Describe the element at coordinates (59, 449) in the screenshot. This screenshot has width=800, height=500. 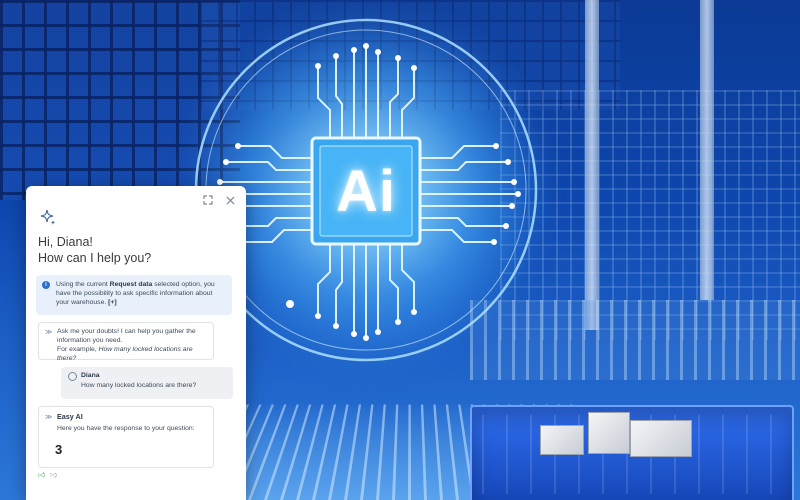
I see `ai-answer-value: 3` at that location.